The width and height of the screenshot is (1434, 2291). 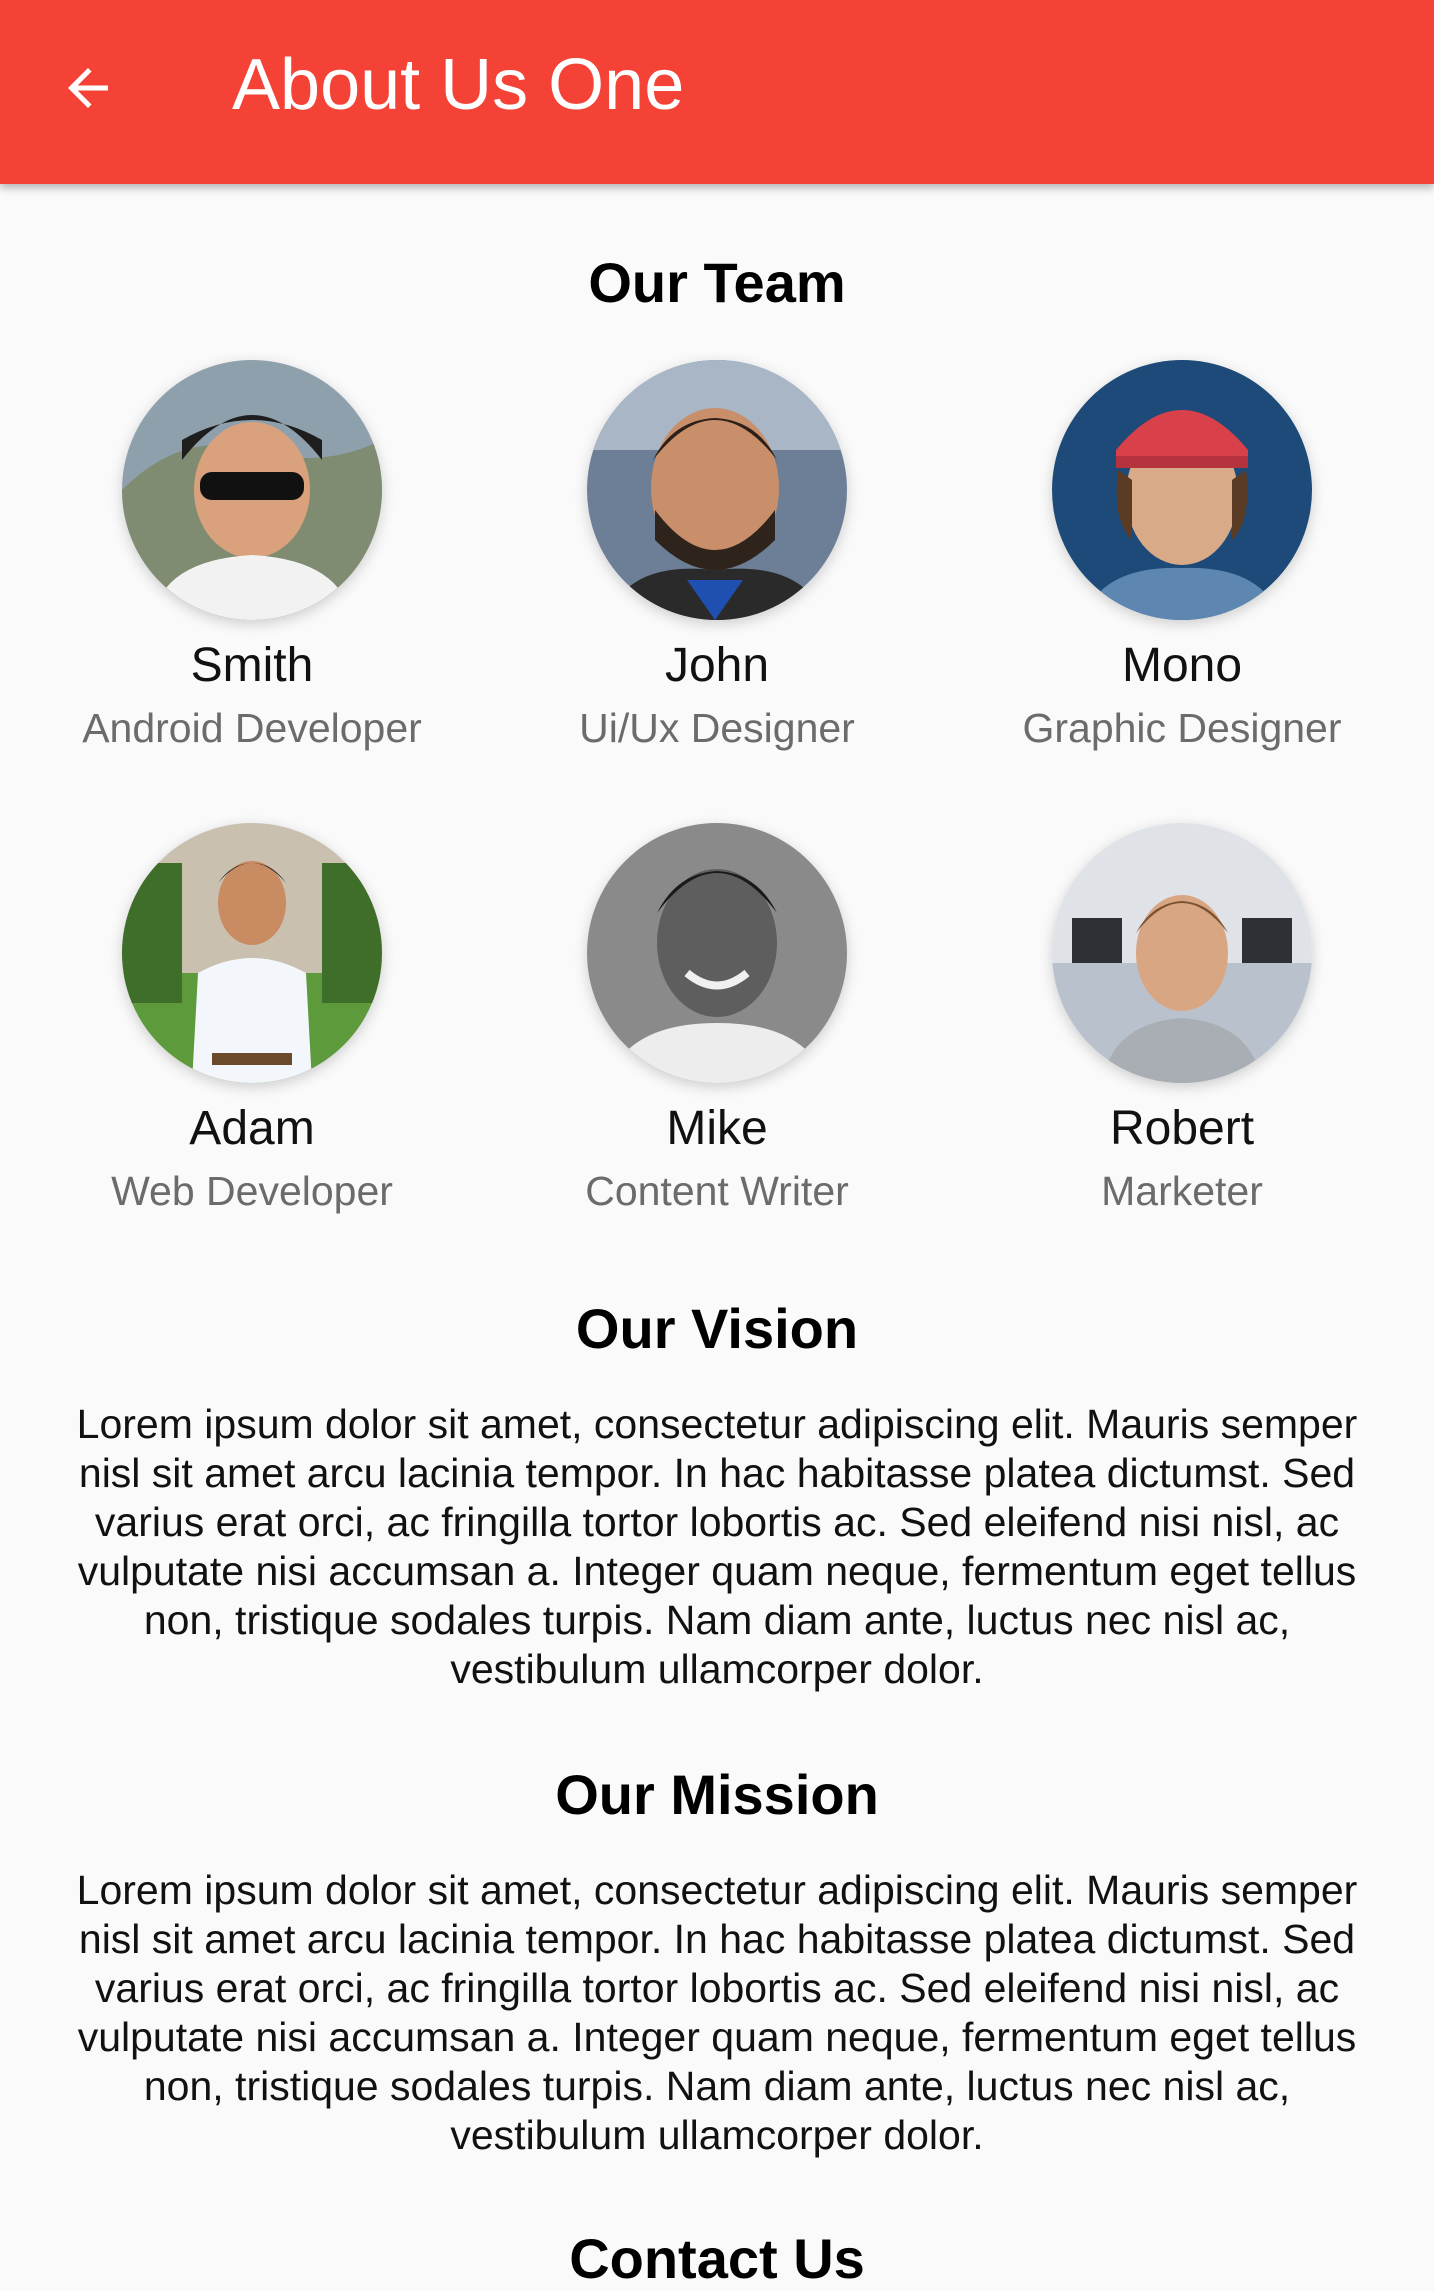 I want to click on member-role: Content Writer, so click(x=717, y=1191).